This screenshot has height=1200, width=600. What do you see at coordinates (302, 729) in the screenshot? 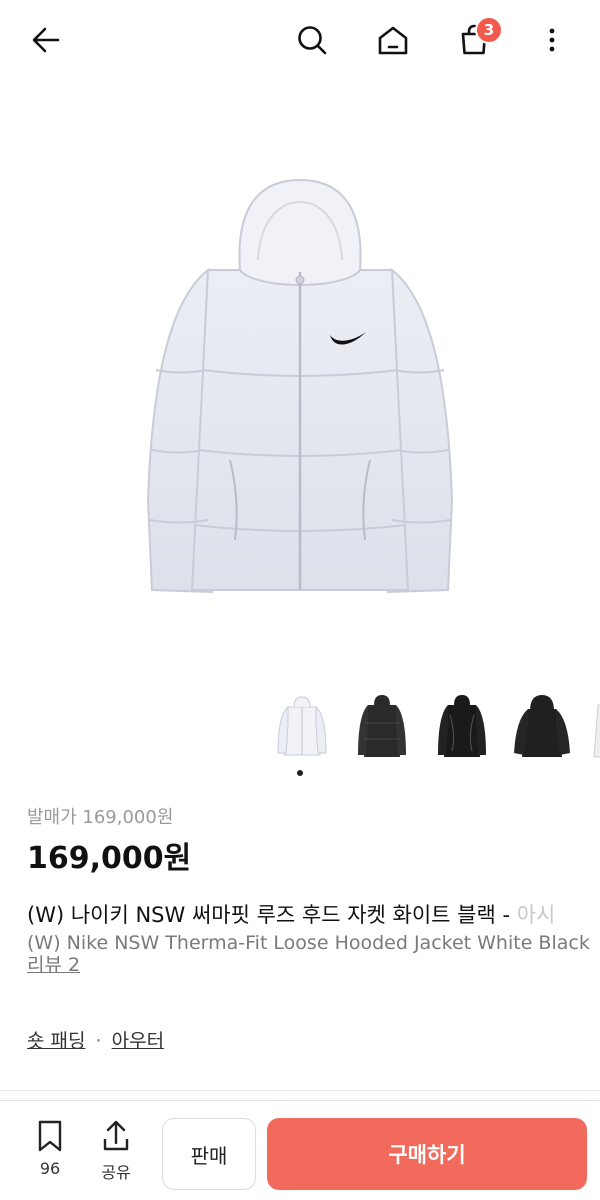
I see `thumbnail-white-jacket` at bounding box center [302, 729].